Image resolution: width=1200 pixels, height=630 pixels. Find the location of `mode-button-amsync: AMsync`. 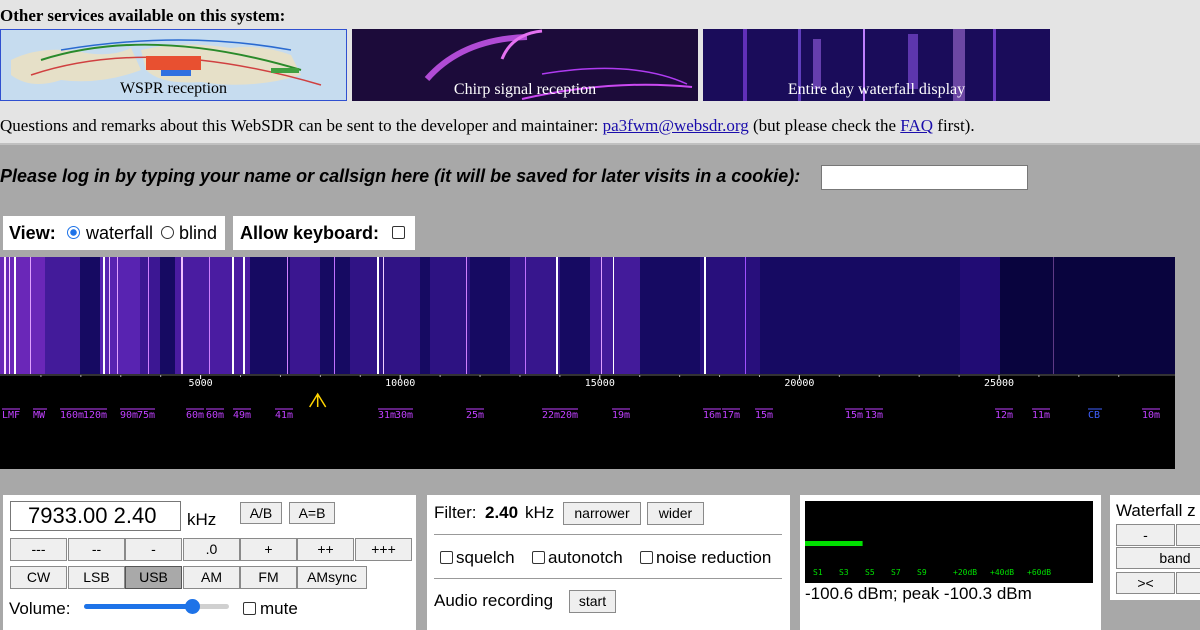

mode-button-amsync: AMsync is located at coordinates (332, 577).